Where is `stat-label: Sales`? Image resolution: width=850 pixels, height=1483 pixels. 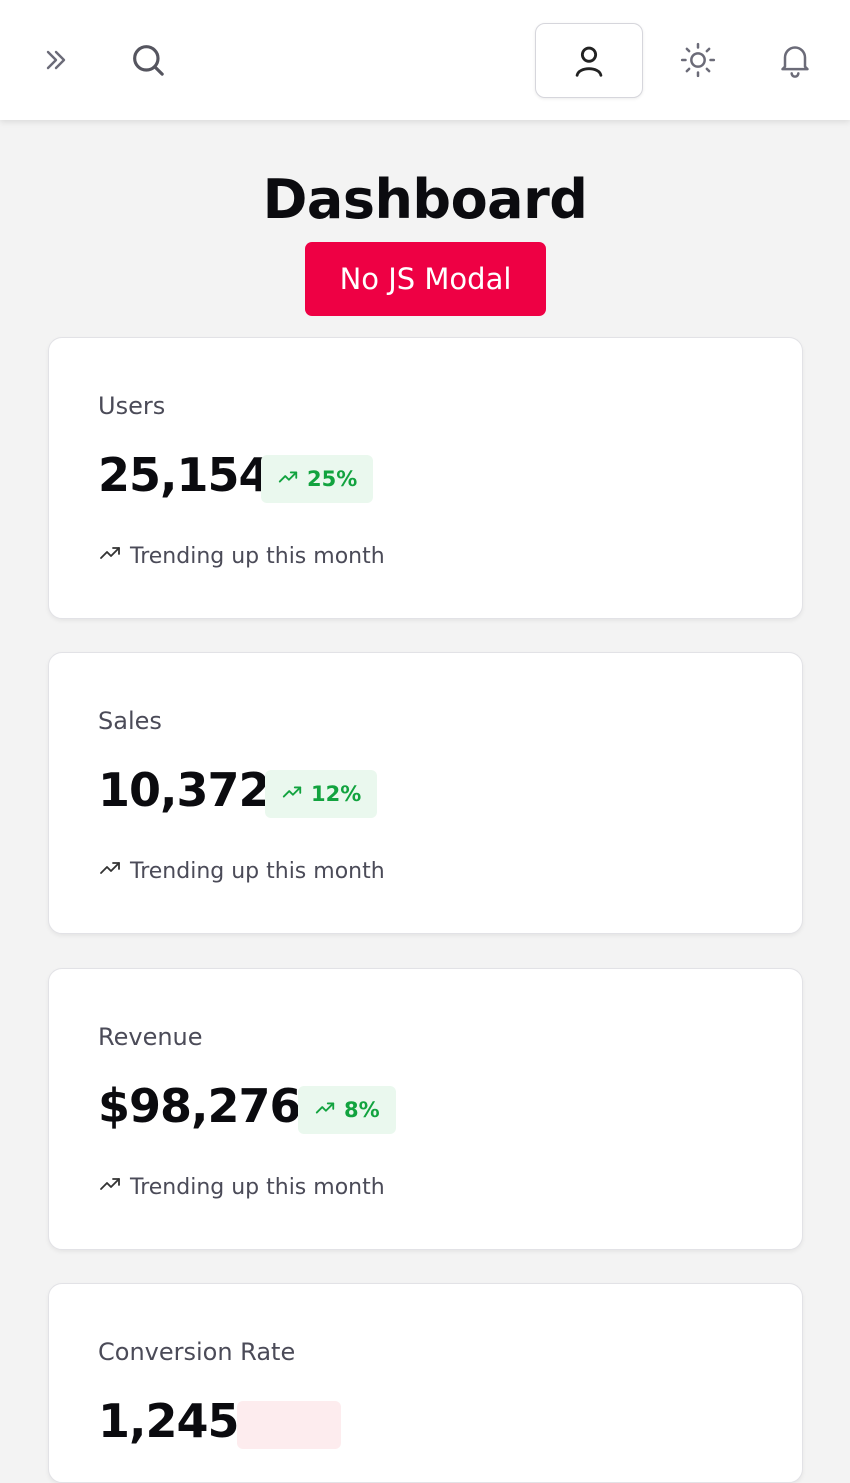 stat-label: Sales is located at coordinates (130, 721).